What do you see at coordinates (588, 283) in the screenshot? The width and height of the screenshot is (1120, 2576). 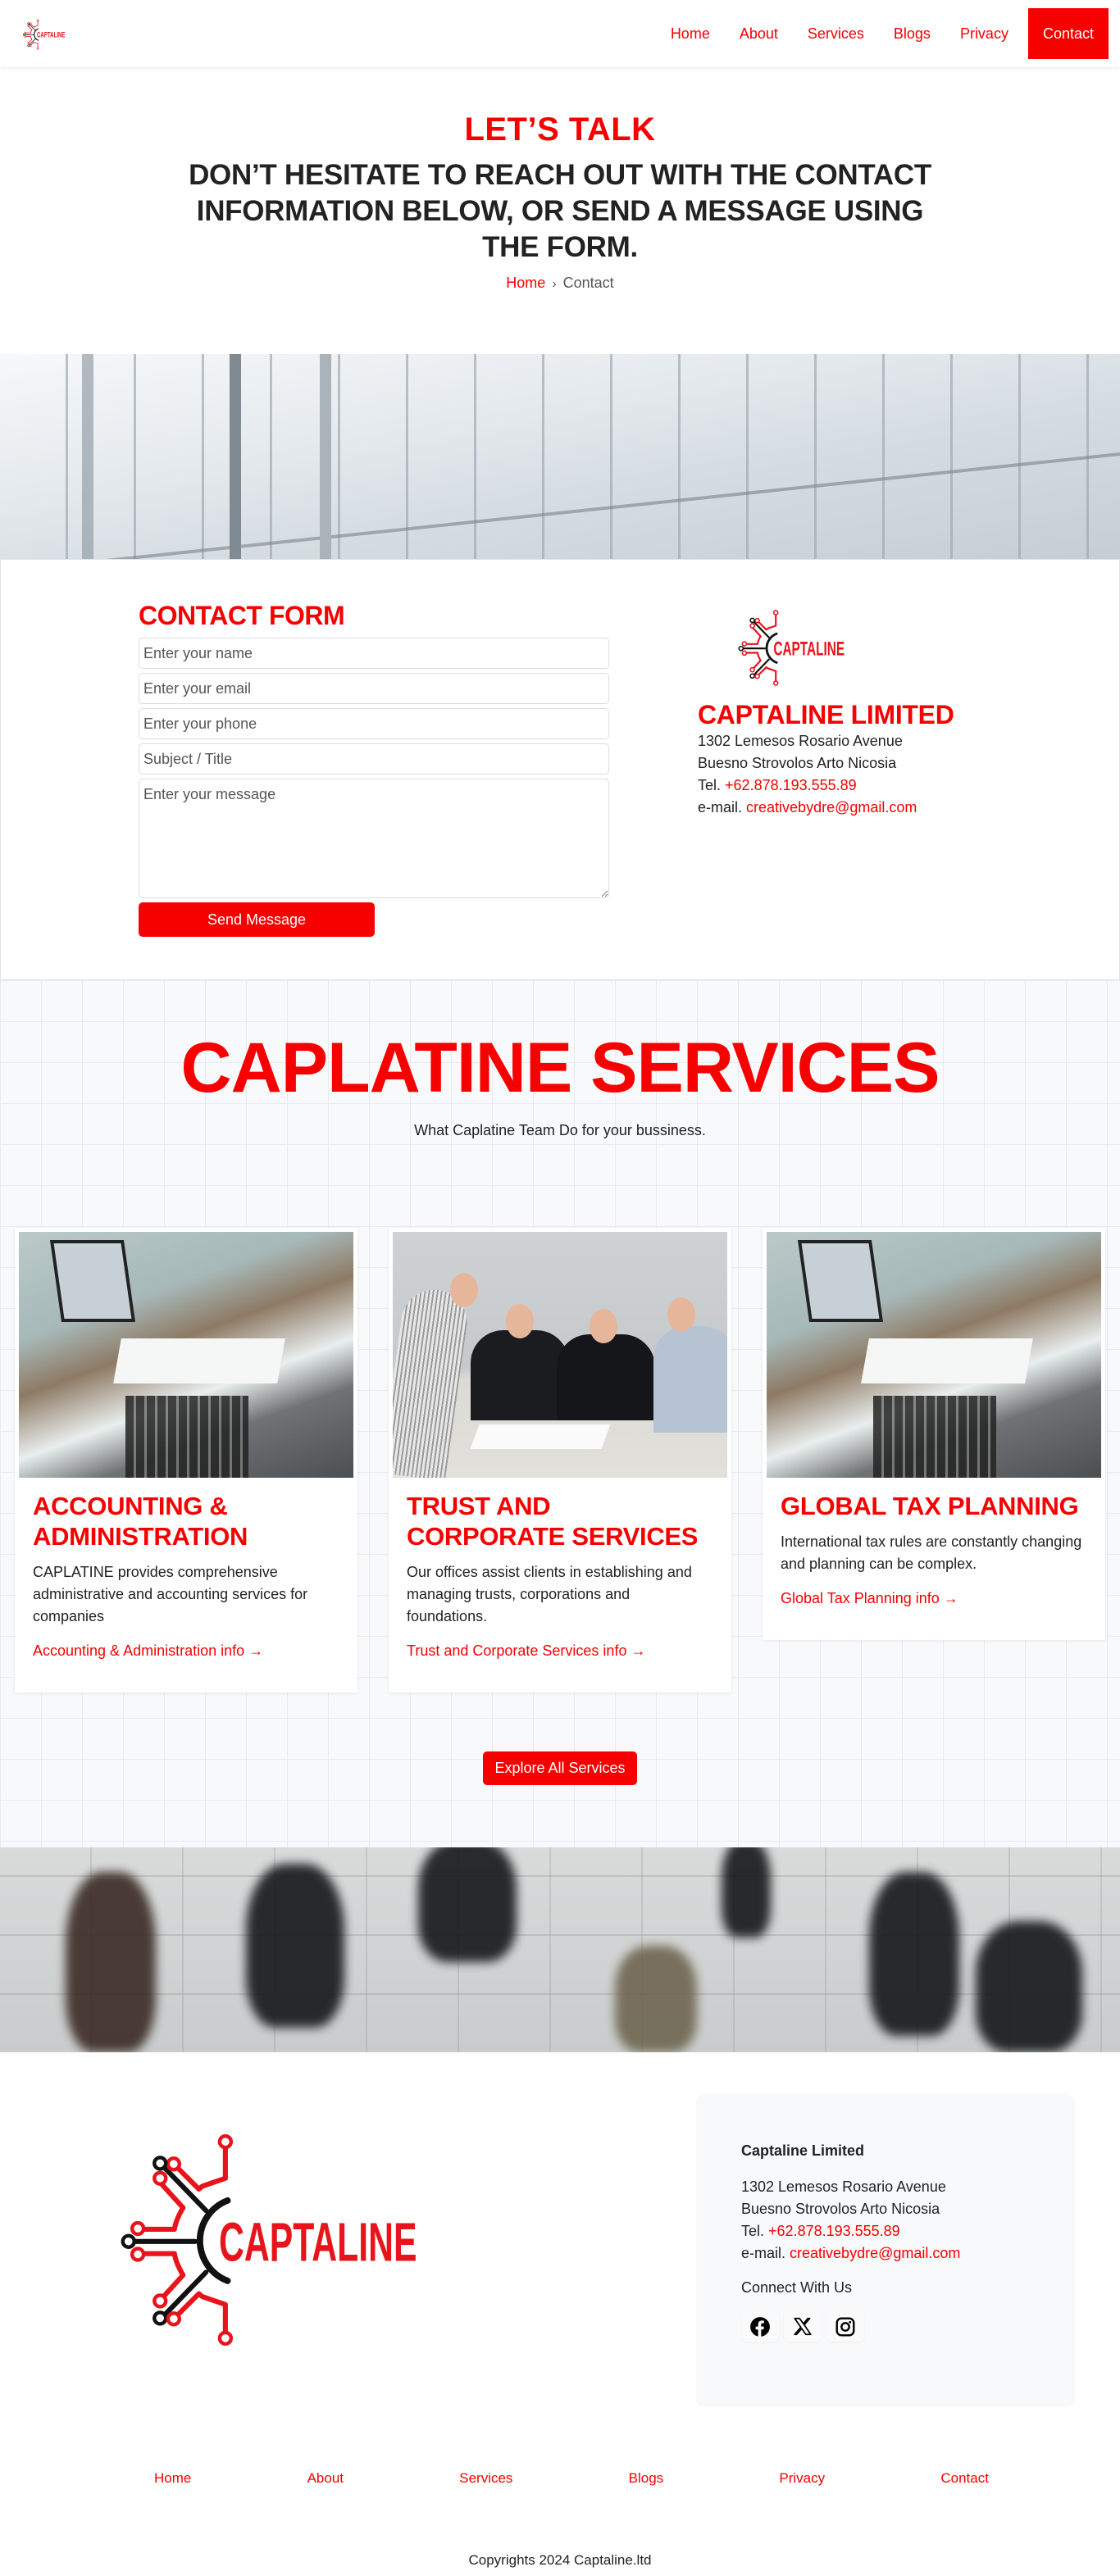 I see `breadcrumb-current: Contact` at bounding box center [588, 283].